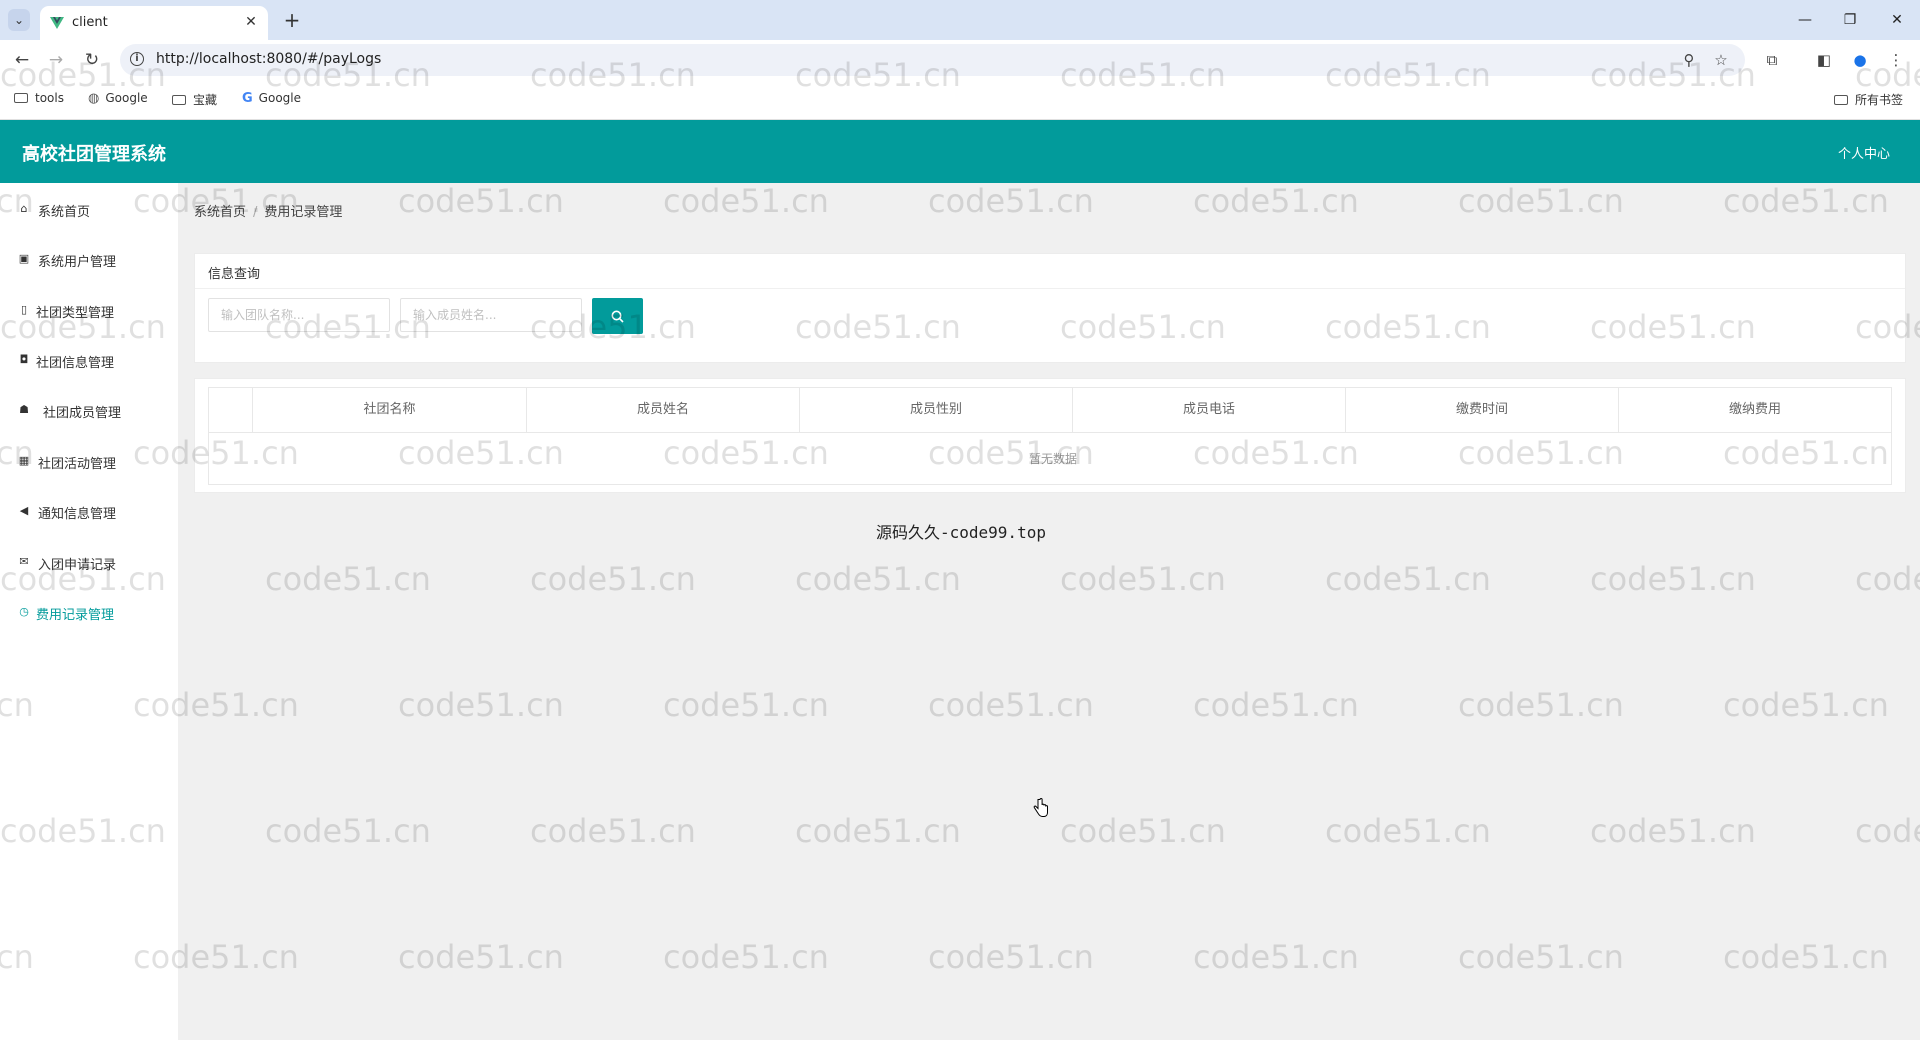  Describe the element at coordinates (961, 532) in the screenshot. I see `footer-text: 源码久久-code99.top` at that location.